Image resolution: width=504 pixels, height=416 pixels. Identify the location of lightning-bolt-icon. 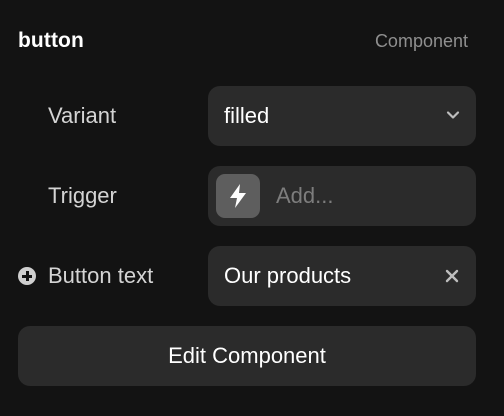
(238, 196).